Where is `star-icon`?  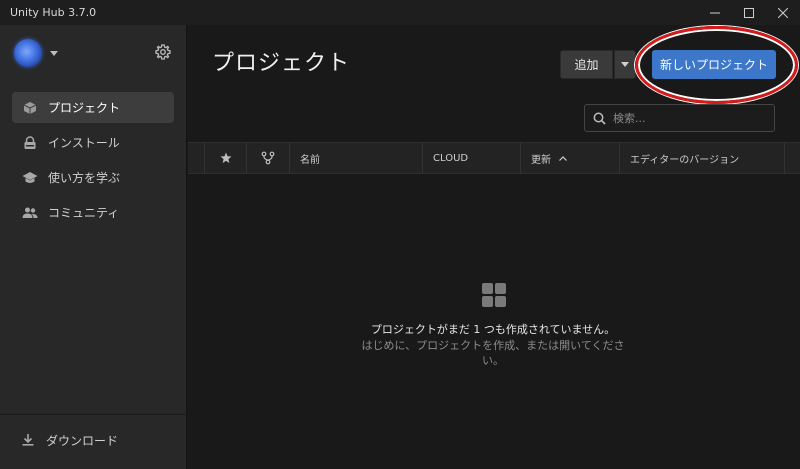 star-icon is located at coordinates (225, 157).